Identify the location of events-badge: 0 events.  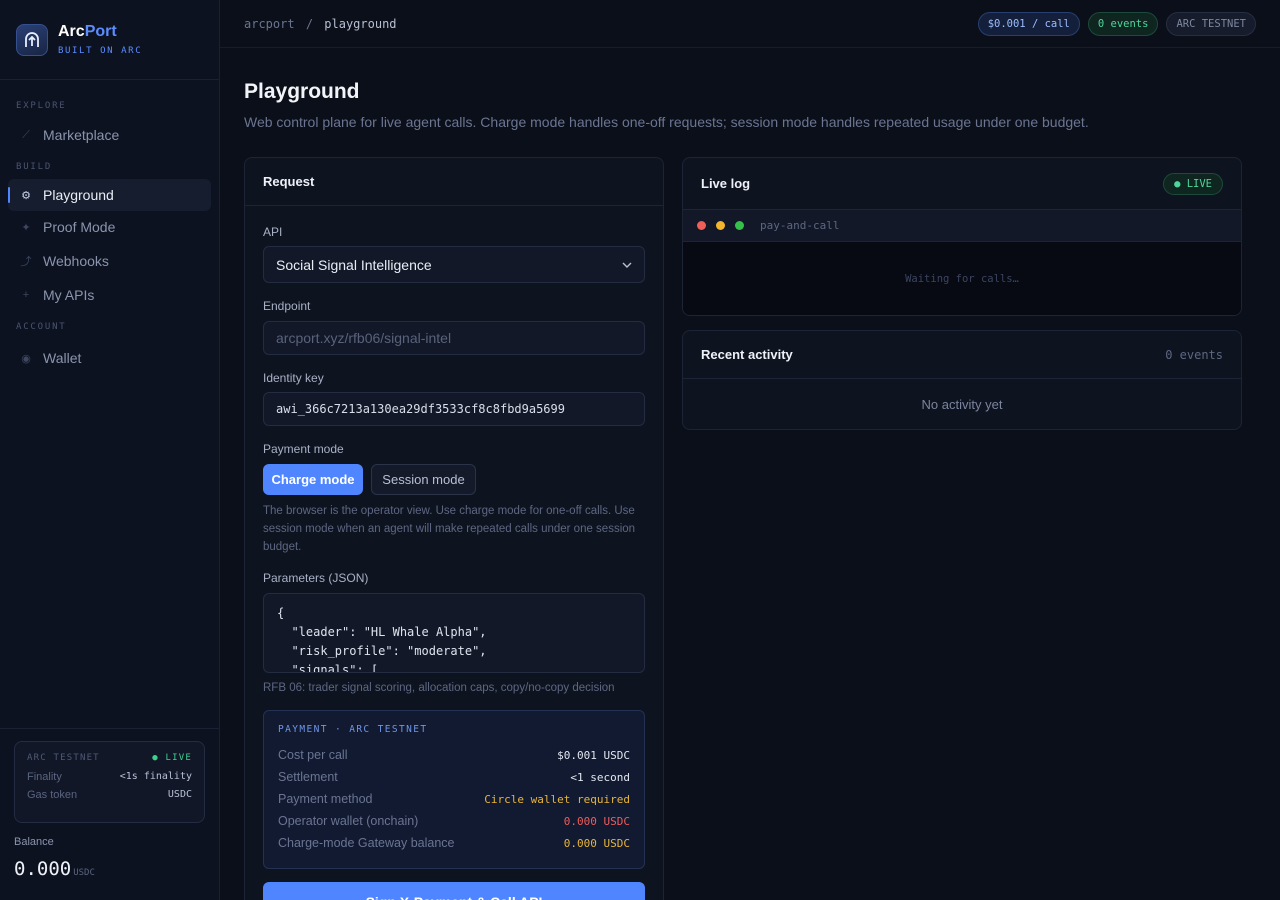
(1123, 23).